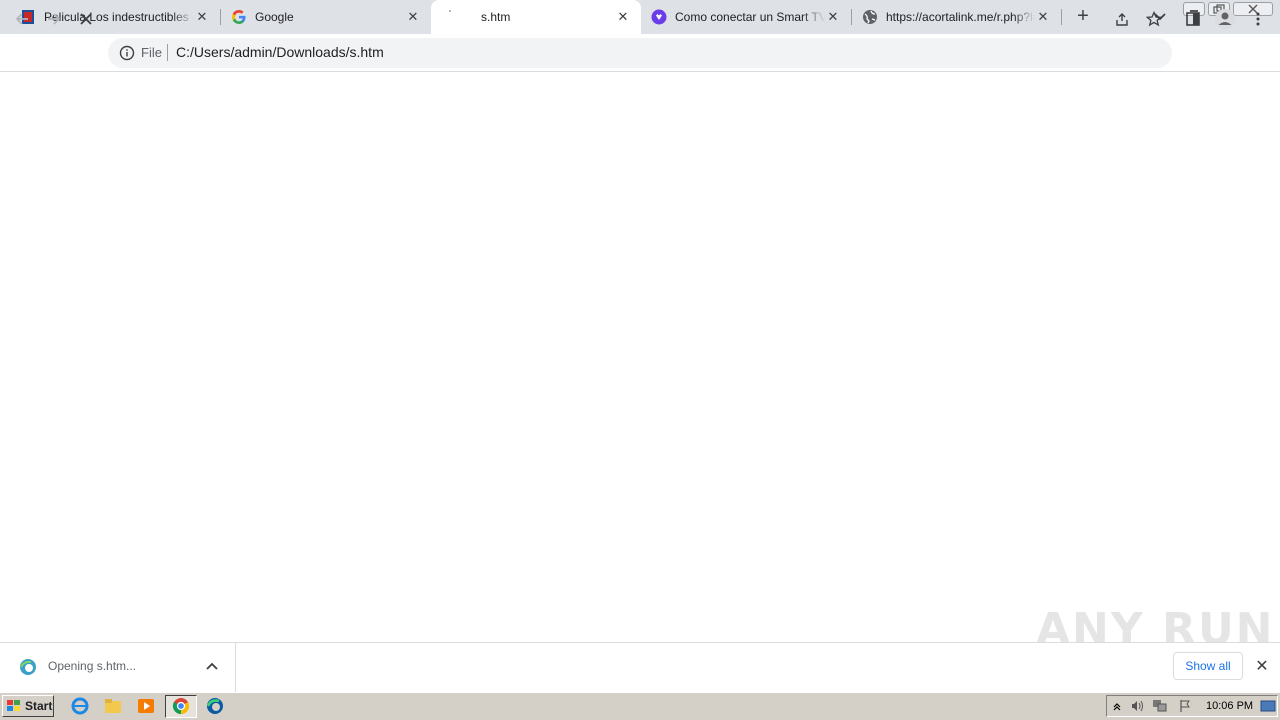  Describe the element at coordinates (960, 17) in the screenshot. I see `tab-title: https://acortalink.me/r.php?l=` at that location.